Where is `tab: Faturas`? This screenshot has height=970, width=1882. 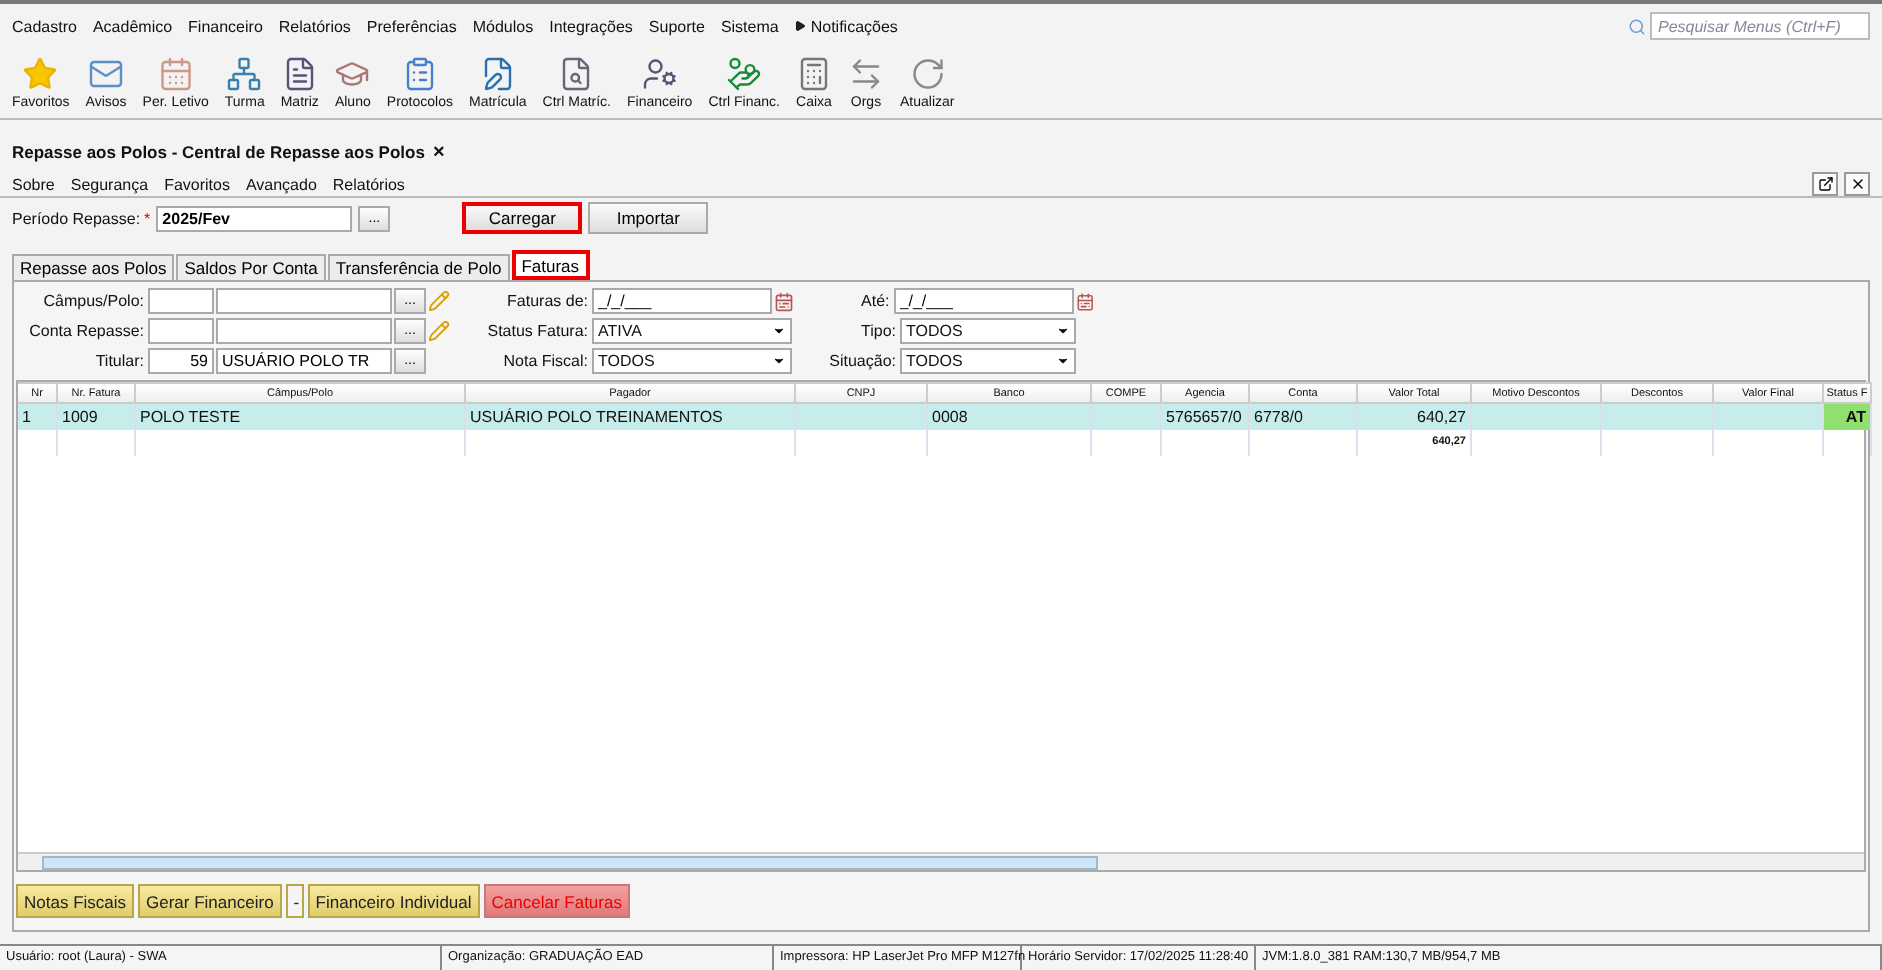
tab: Faturas is located at coordinates (550, 265).